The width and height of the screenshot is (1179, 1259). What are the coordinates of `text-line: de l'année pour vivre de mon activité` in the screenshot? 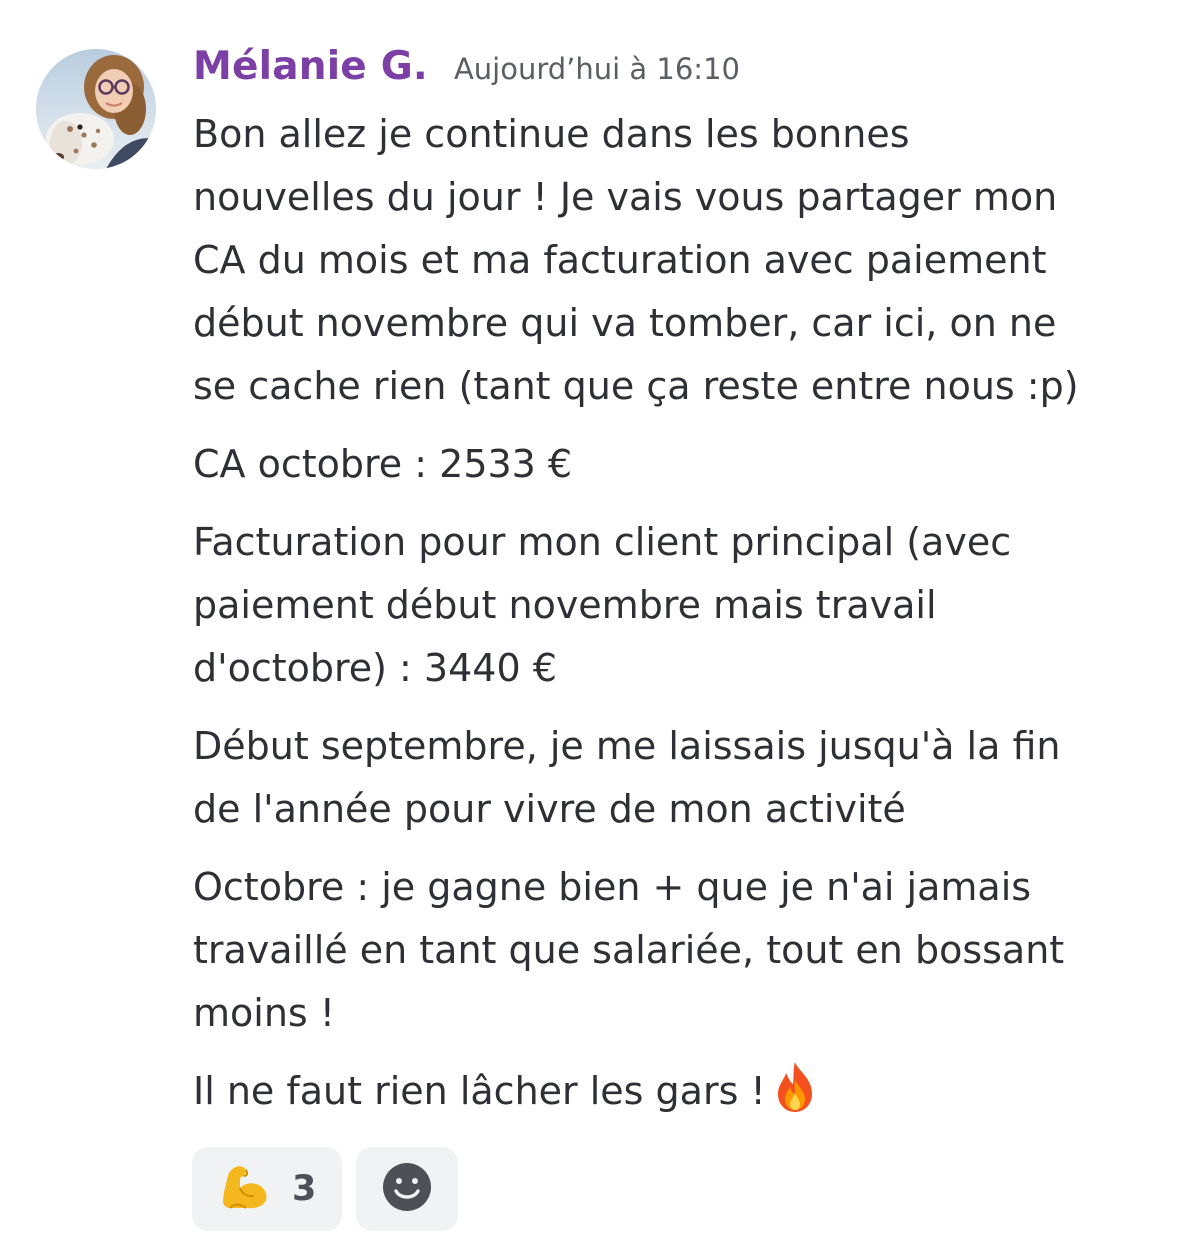 It's located at (549, 809).